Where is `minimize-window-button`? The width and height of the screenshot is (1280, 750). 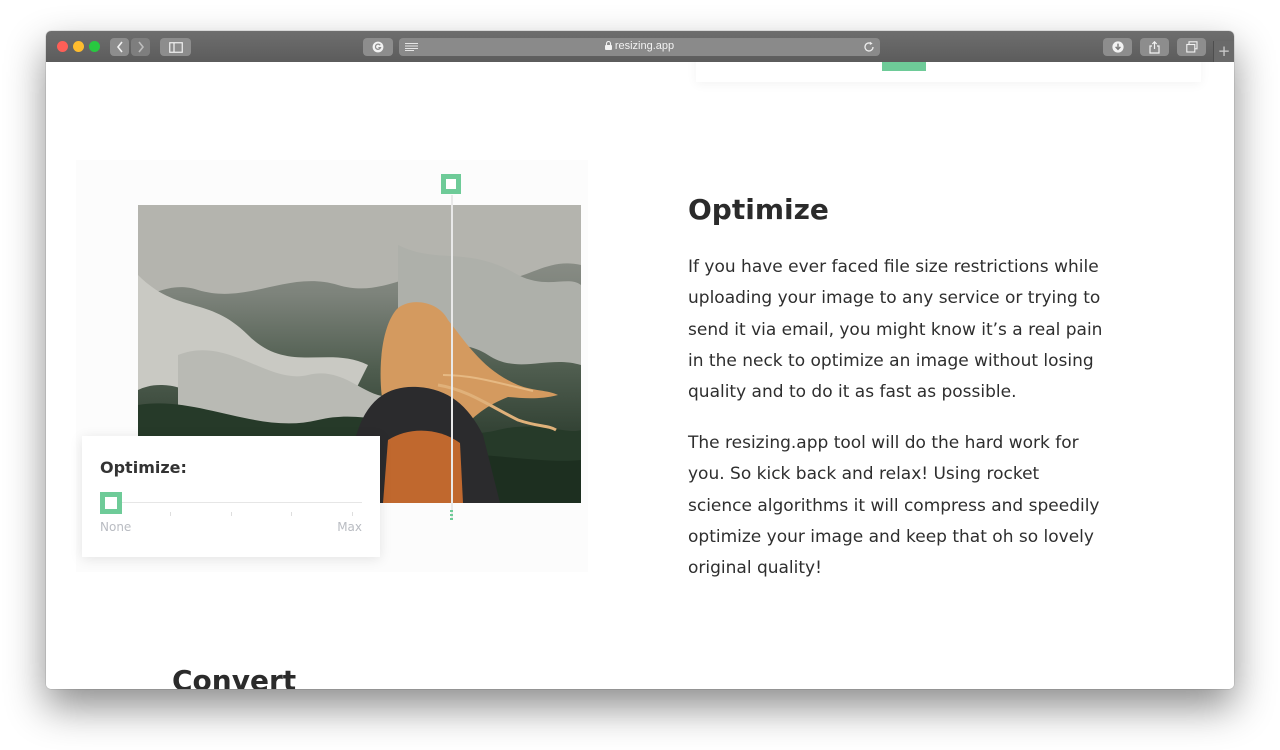 minimize-window-button is located at coordinates (78, 46).